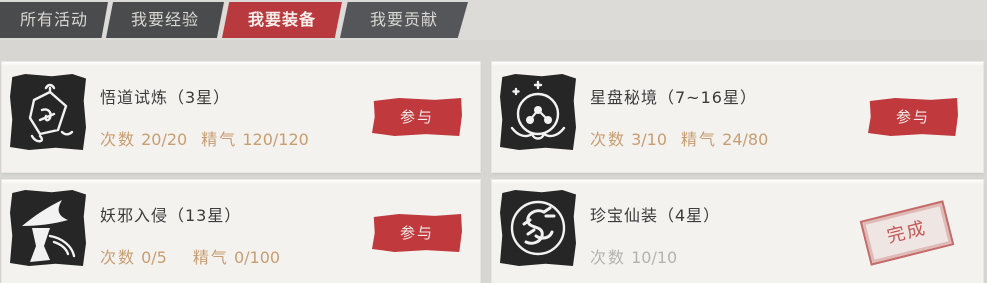  Describe the element at coordinates (154, 257) in the screenshot. I see `count-value: 0/5` at that location.